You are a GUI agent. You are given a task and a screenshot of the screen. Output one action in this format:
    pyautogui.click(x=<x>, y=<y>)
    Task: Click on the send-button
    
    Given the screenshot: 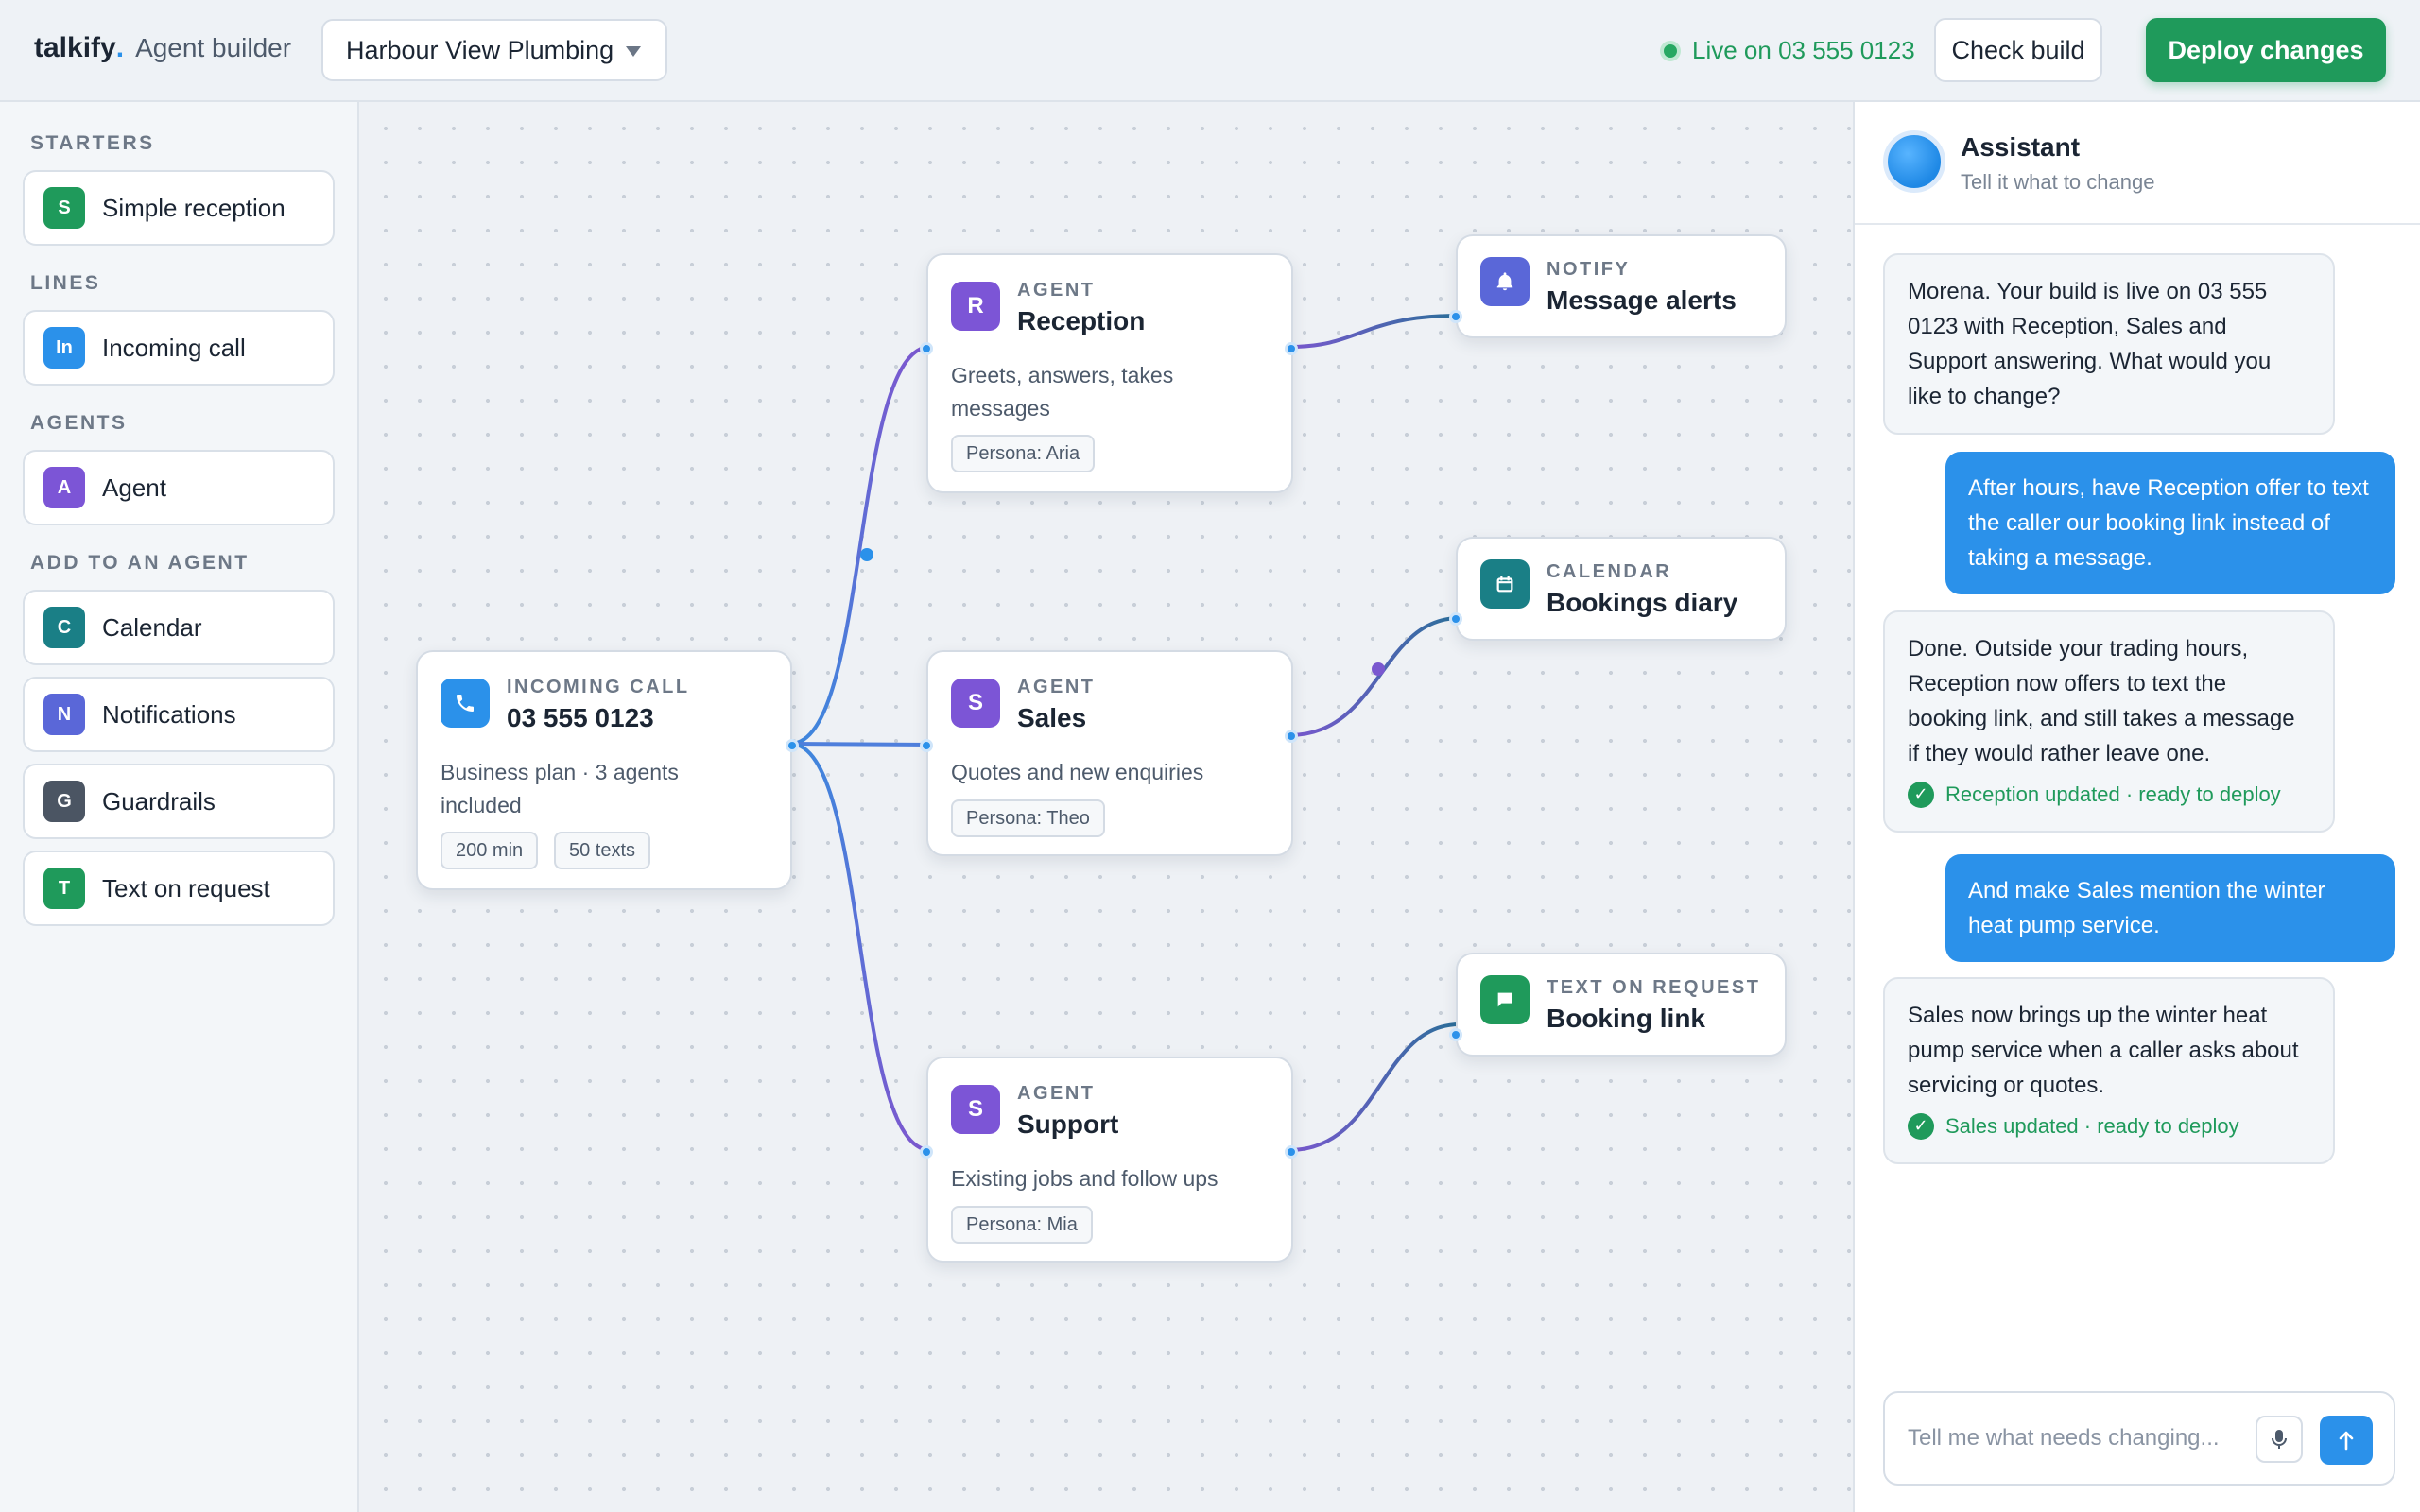 What is the action you would take?
    pyautogui.click(x=2346, y=1440)
    